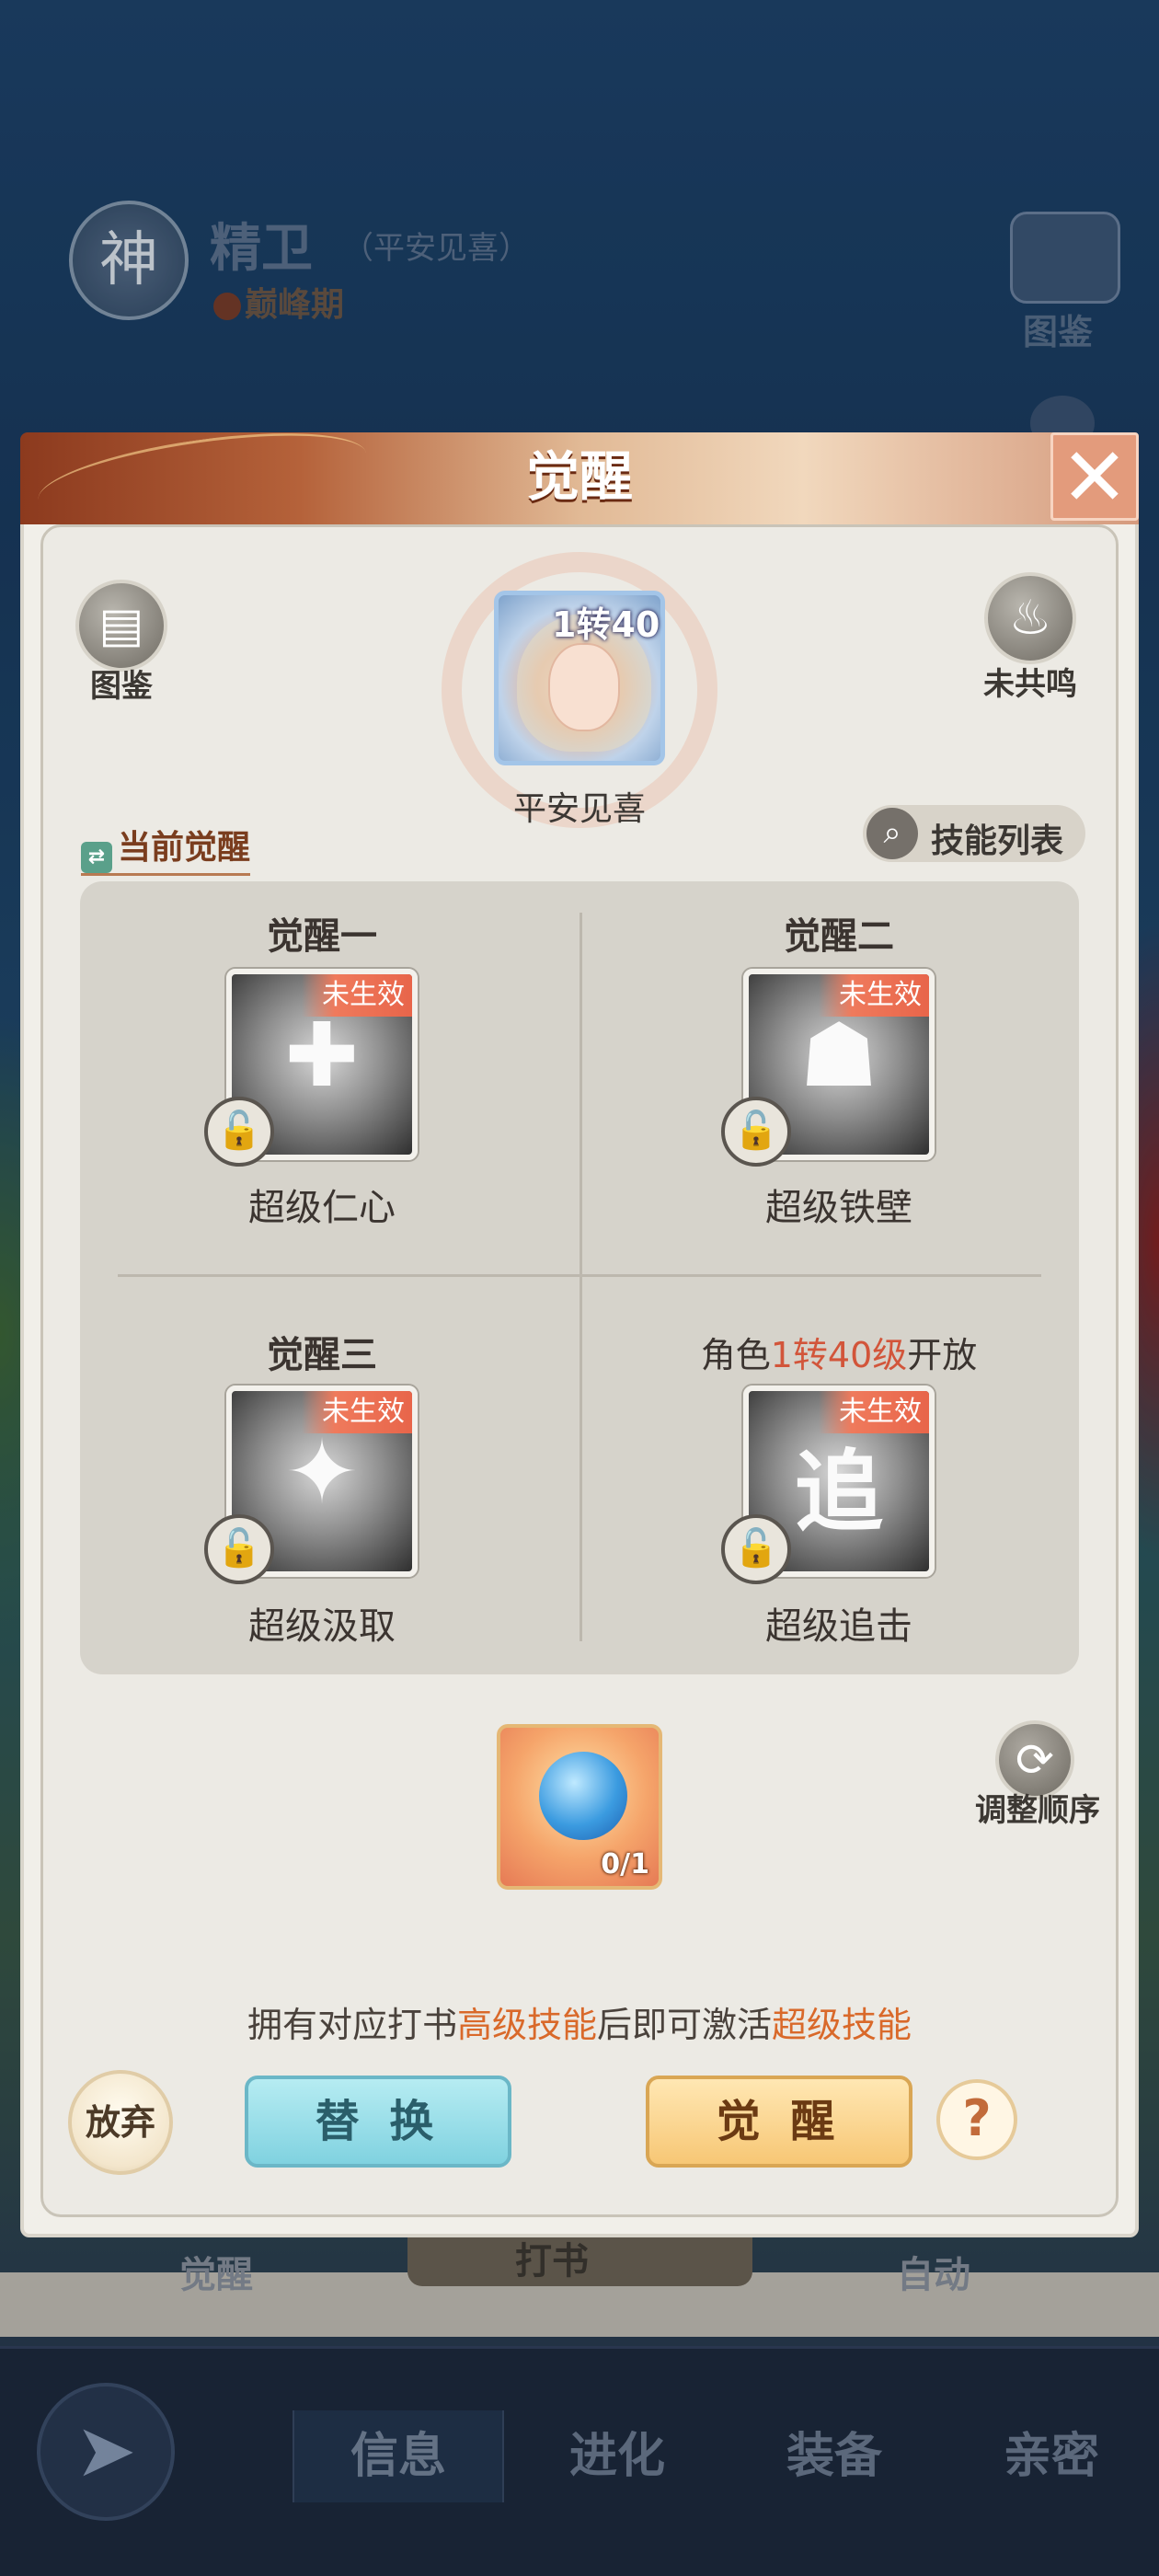  Describe the element at coordinates (322, 936) in the screenshot. I see `slot-title: 觉醒一` at that location.